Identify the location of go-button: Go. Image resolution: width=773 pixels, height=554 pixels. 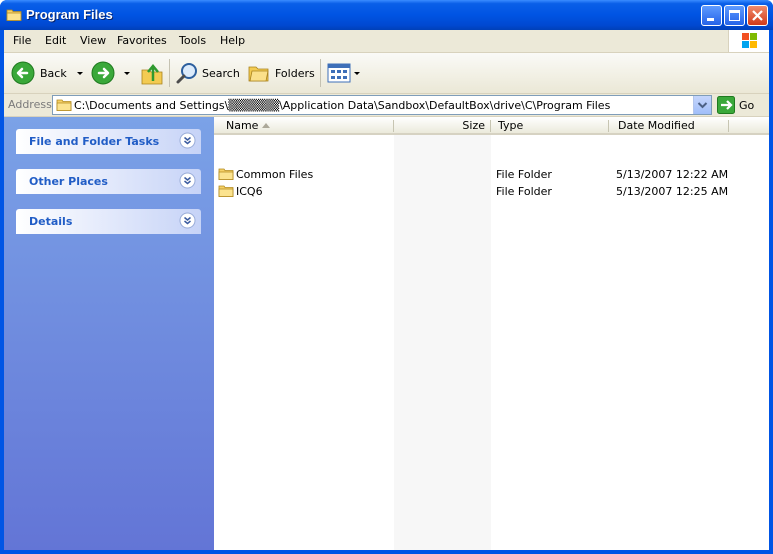
(742, 105).